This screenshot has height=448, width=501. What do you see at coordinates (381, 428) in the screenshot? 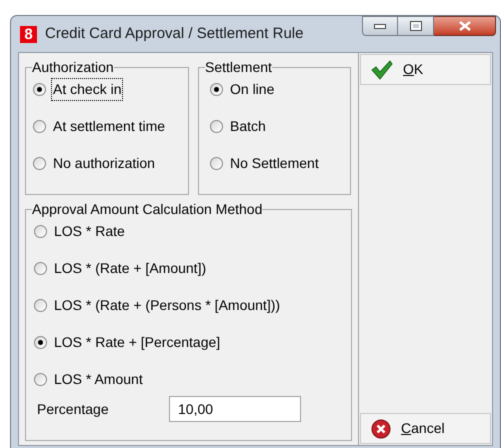
I see `cancel-icon` at bounding box center [381, 428].